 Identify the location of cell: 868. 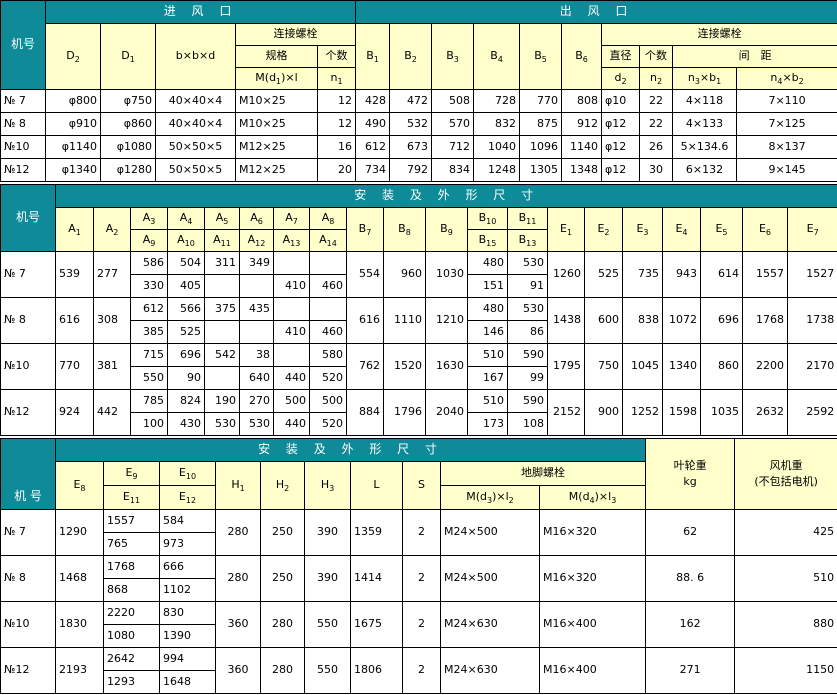
(131, 590).